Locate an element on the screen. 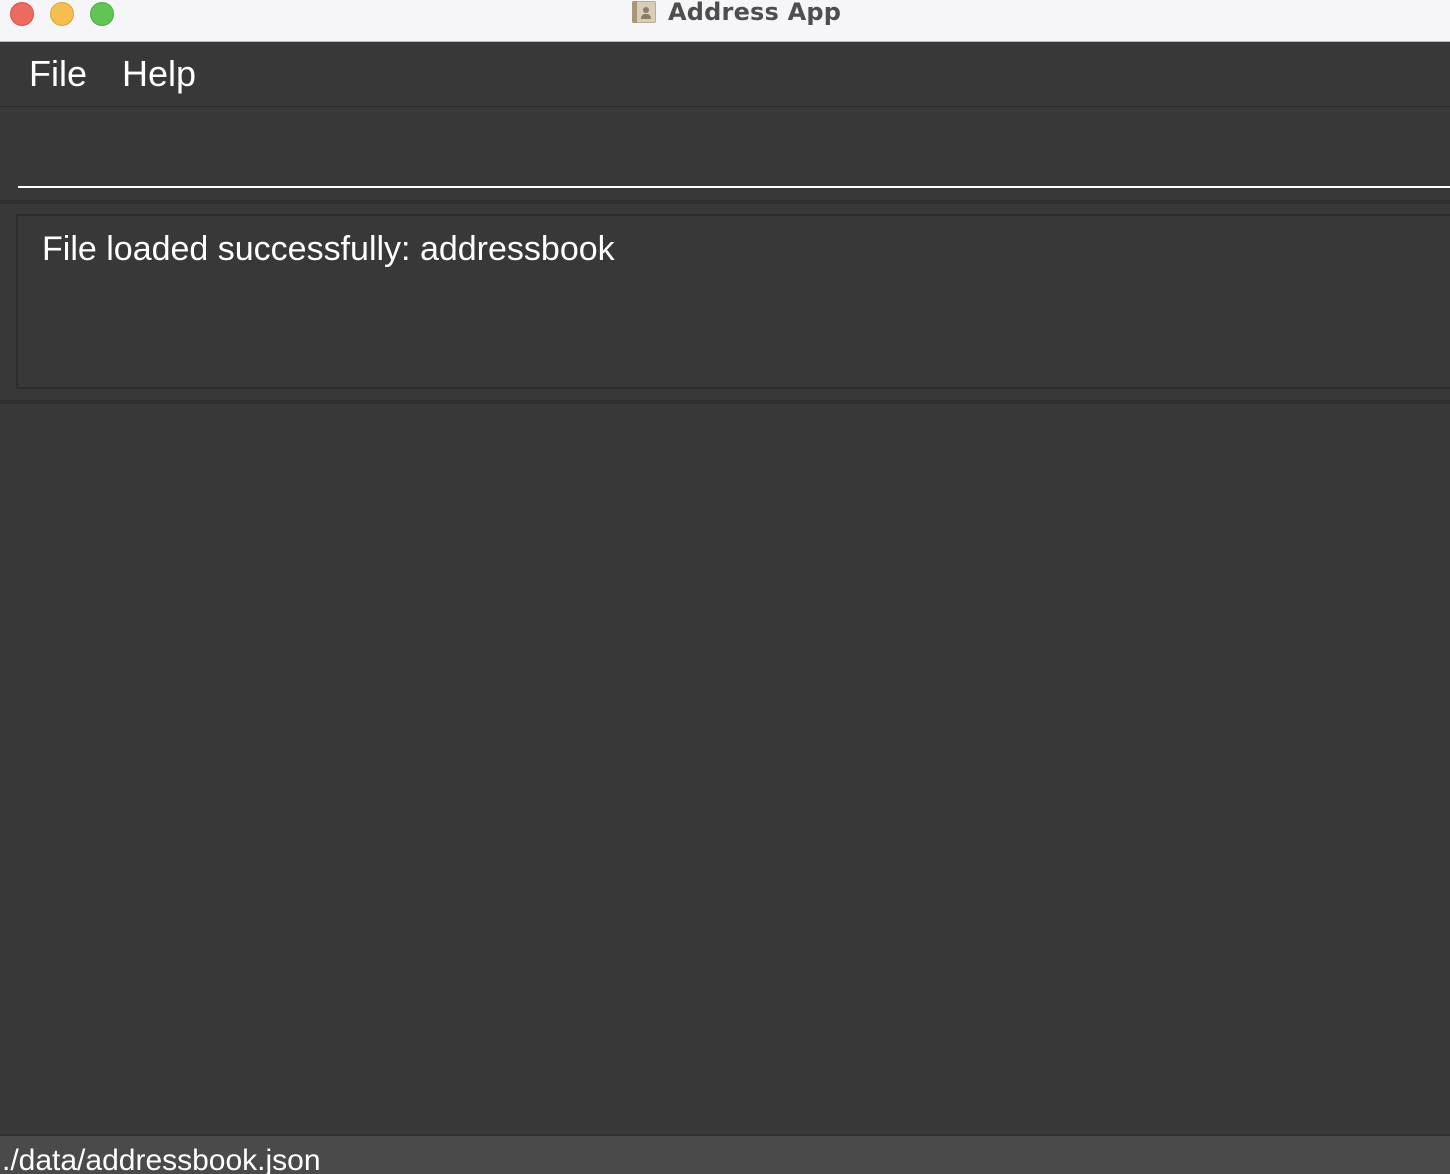 This screenshot has width=1450, height=1174. command-box-pane is located at coordinates (725, 154).